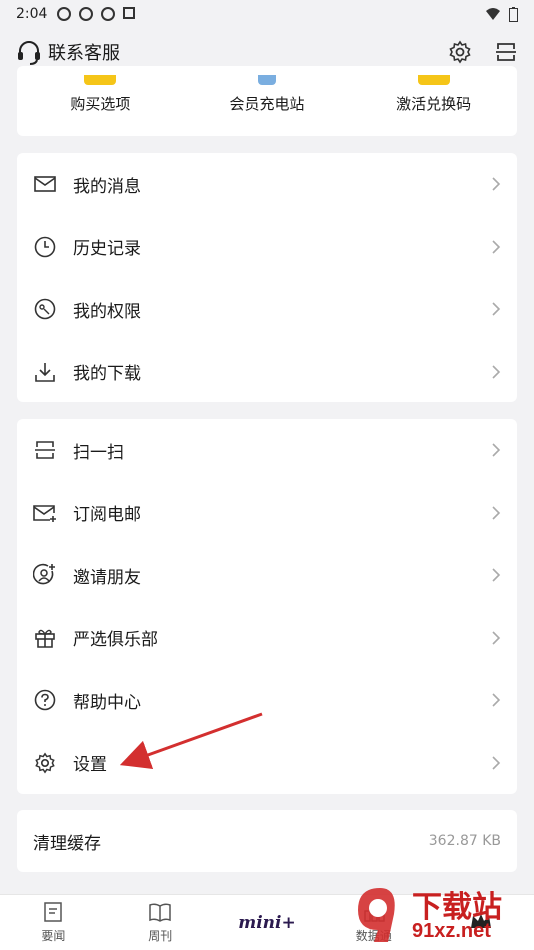 The width and height of the screenshot is (534, 950). I want to click on tab-weekly: 周刊, so click(160, 922).